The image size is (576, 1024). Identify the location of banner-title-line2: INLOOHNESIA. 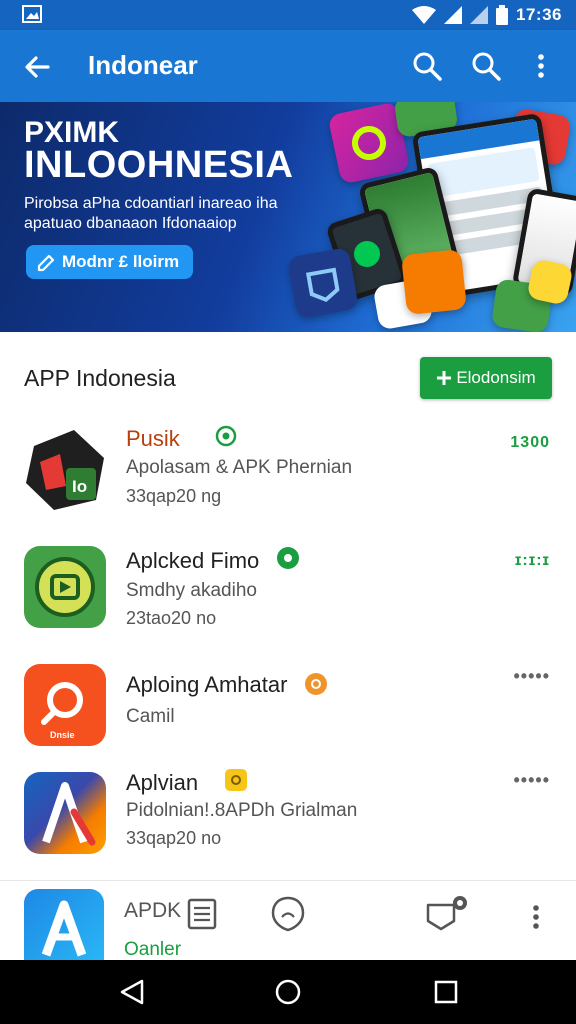
(159, 165).